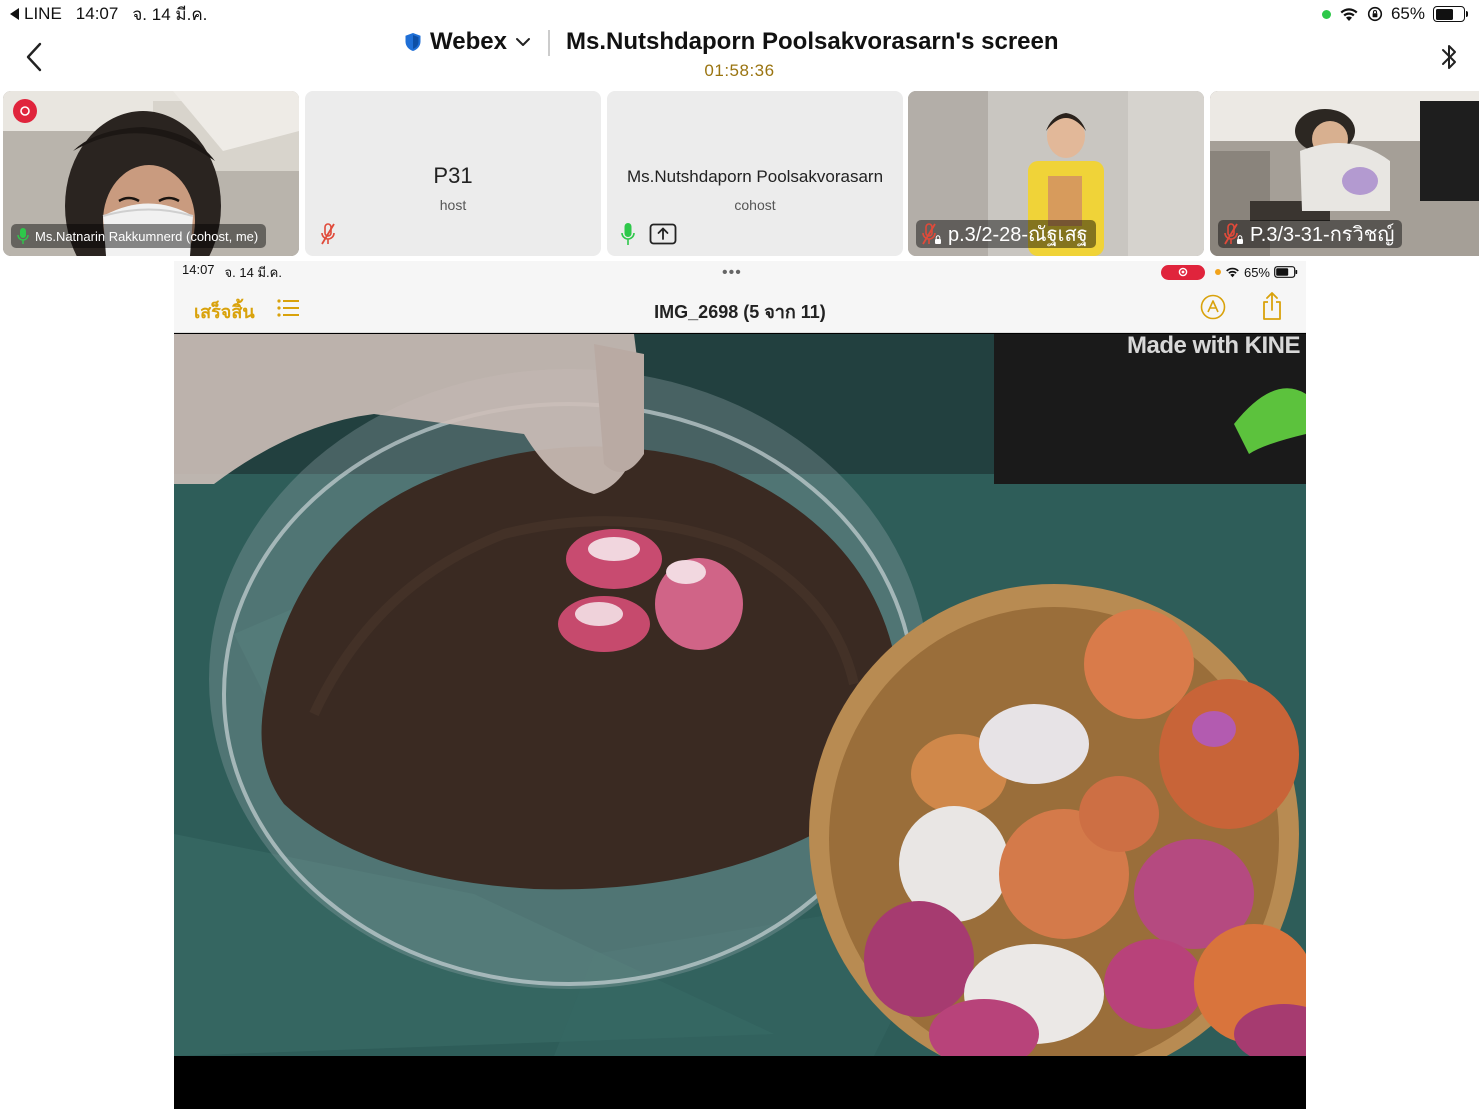 The image size is (1479, 1109). Describe the element at coordinates (1056, 173) in the screenshot. I see `participant-tile-student-1: p.3/2-28-ณัฐเสฐ` at that location.